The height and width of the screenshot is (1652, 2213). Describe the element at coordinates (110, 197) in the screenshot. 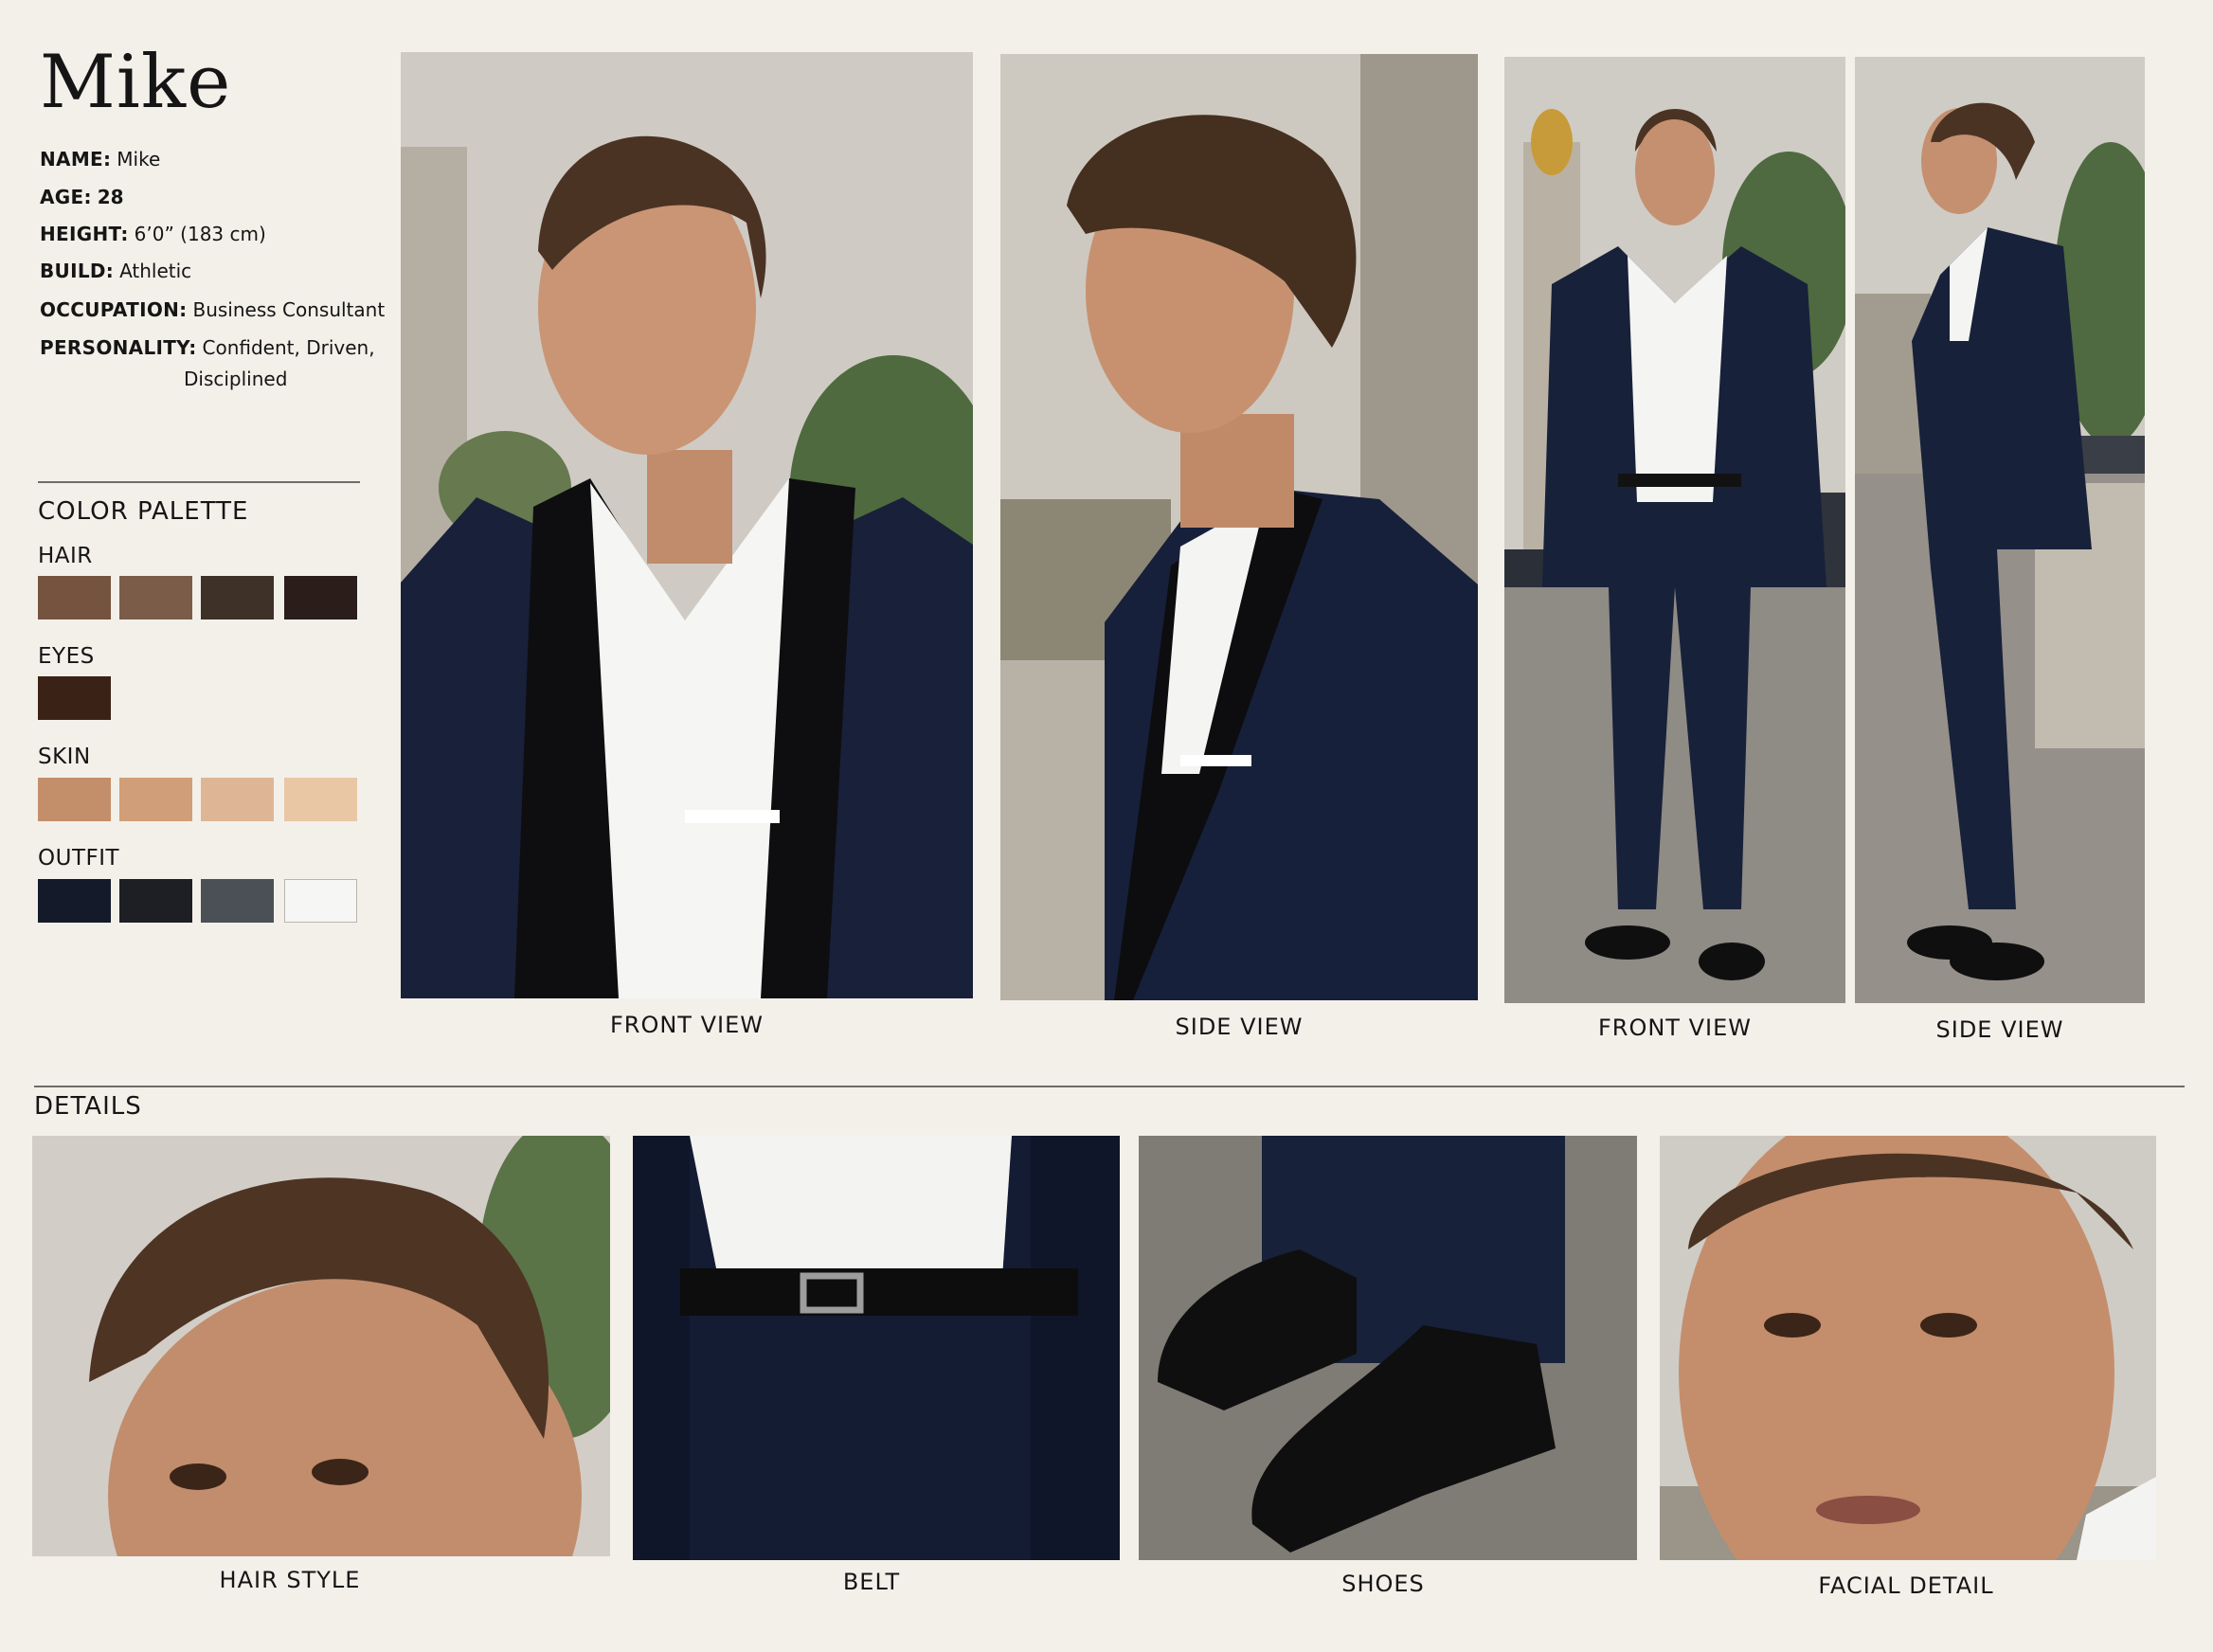

I see `info-value: 28` at that location.